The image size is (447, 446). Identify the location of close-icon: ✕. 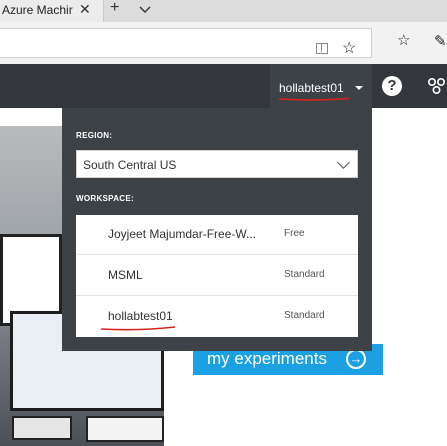
(85, 9).